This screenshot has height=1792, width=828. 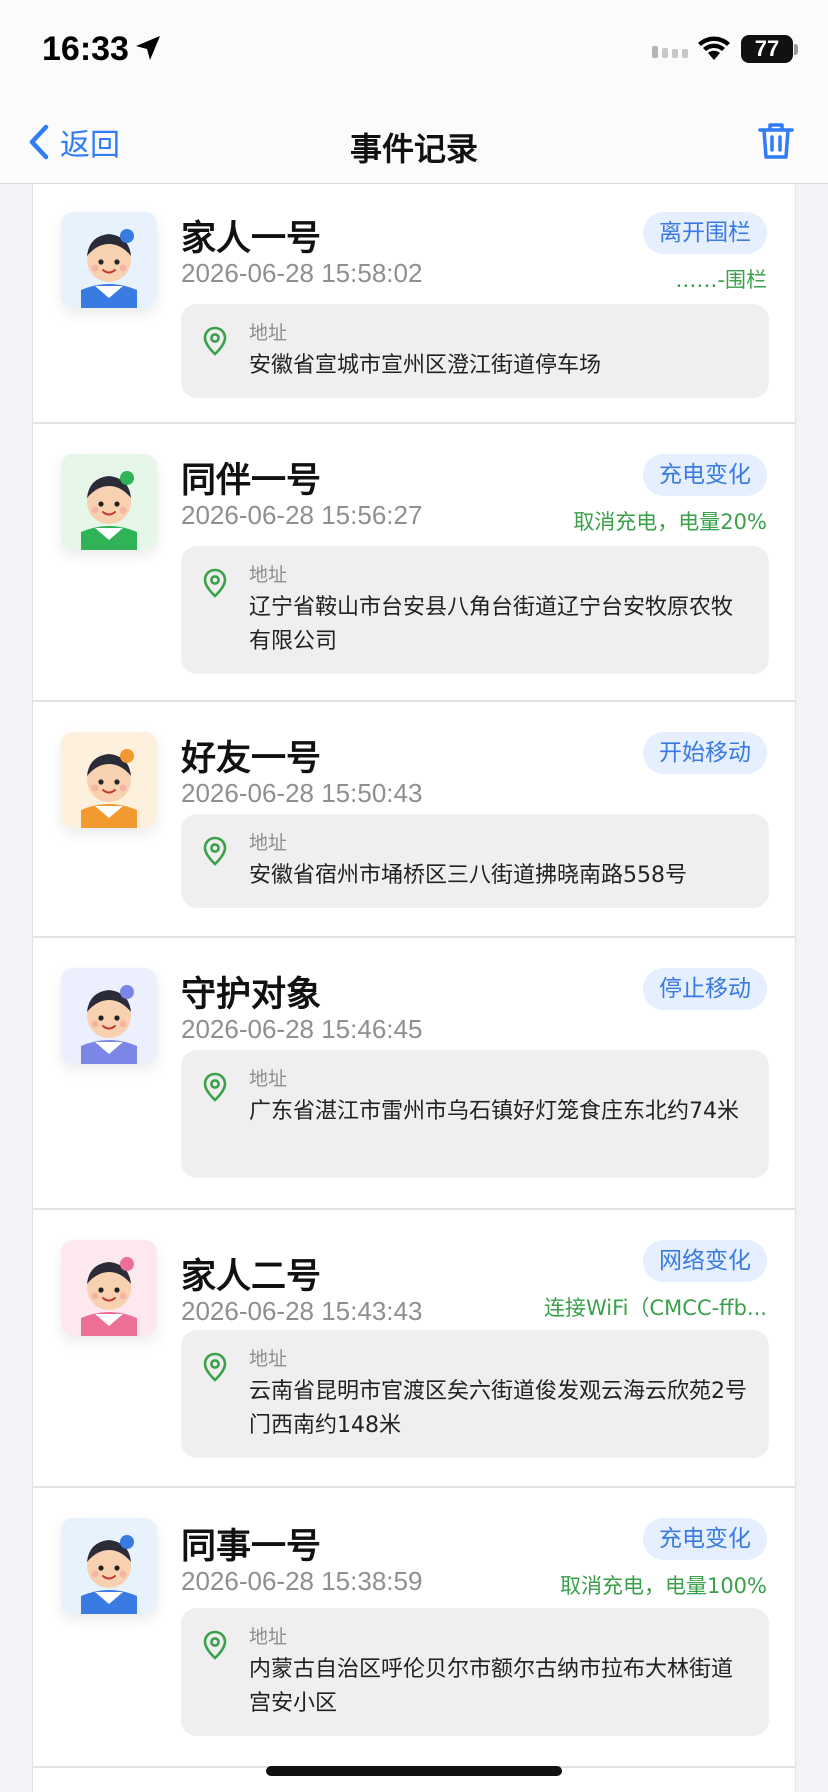 What do you see at coordinates (705, 989) in the screenshot?
I see `event-type-badge: 停止移动` at bounding box center [705, 989].